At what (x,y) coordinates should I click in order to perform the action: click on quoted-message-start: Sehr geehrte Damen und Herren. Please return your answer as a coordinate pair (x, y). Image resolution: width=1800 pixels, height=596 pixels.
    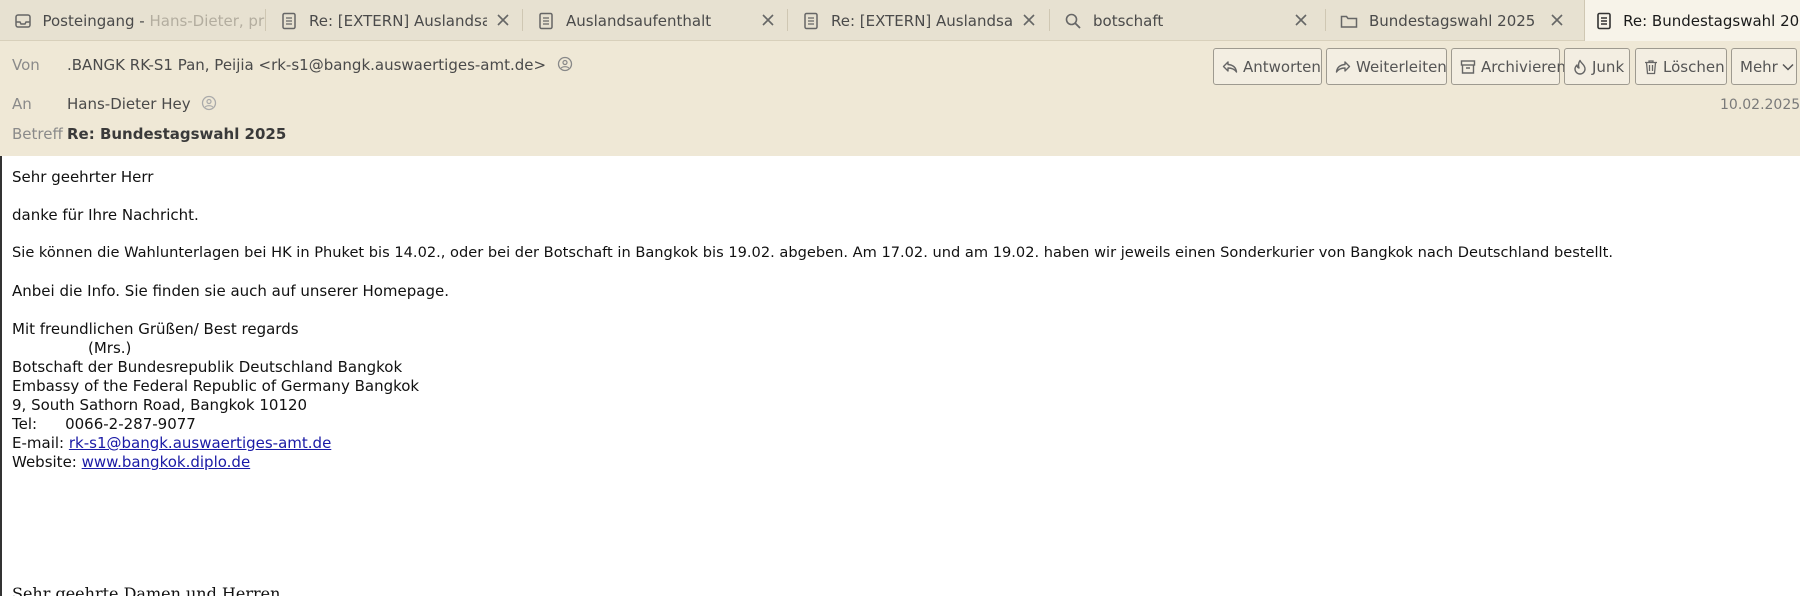
    Looking at the image, I should click on (146, 590).